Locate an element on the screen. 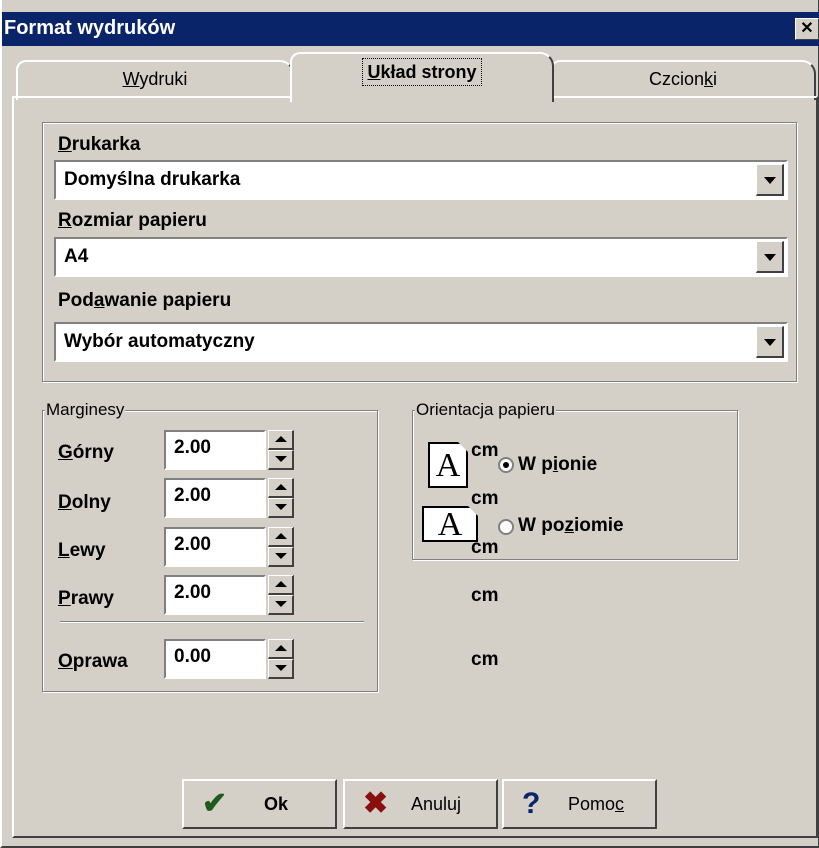 The width and height of the screenshot is (819, 848). margin-bottom-input: 2.00 is located at coordinates (215, 498).